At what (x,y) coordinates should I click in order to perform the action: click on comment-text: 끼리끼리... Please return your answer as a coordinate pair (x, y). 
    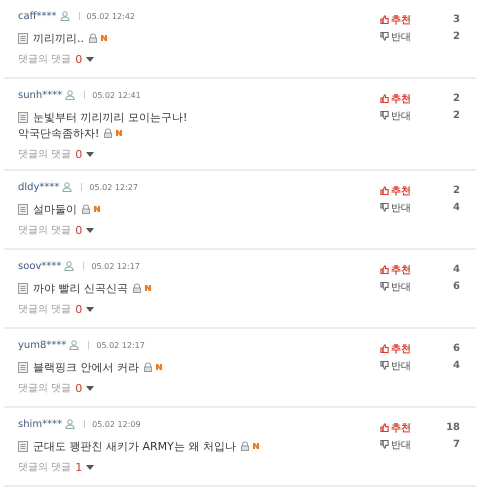
    Looking at the image, I should click on (58, 38).